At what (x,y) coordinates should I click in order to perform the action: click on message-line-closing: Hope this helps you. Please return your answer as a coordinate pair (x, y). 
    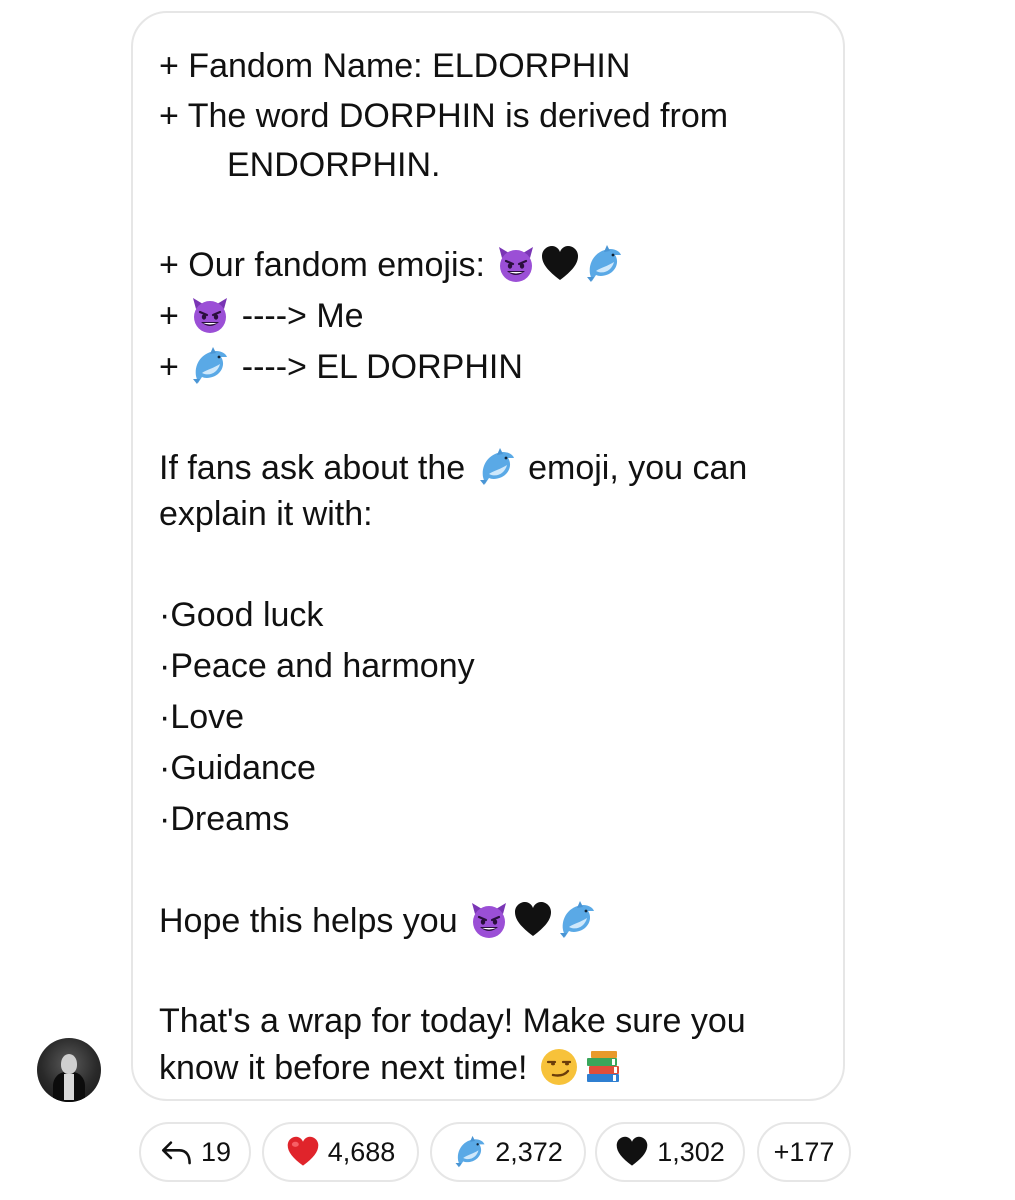
    Looking at the image, I should click on (379, 920).